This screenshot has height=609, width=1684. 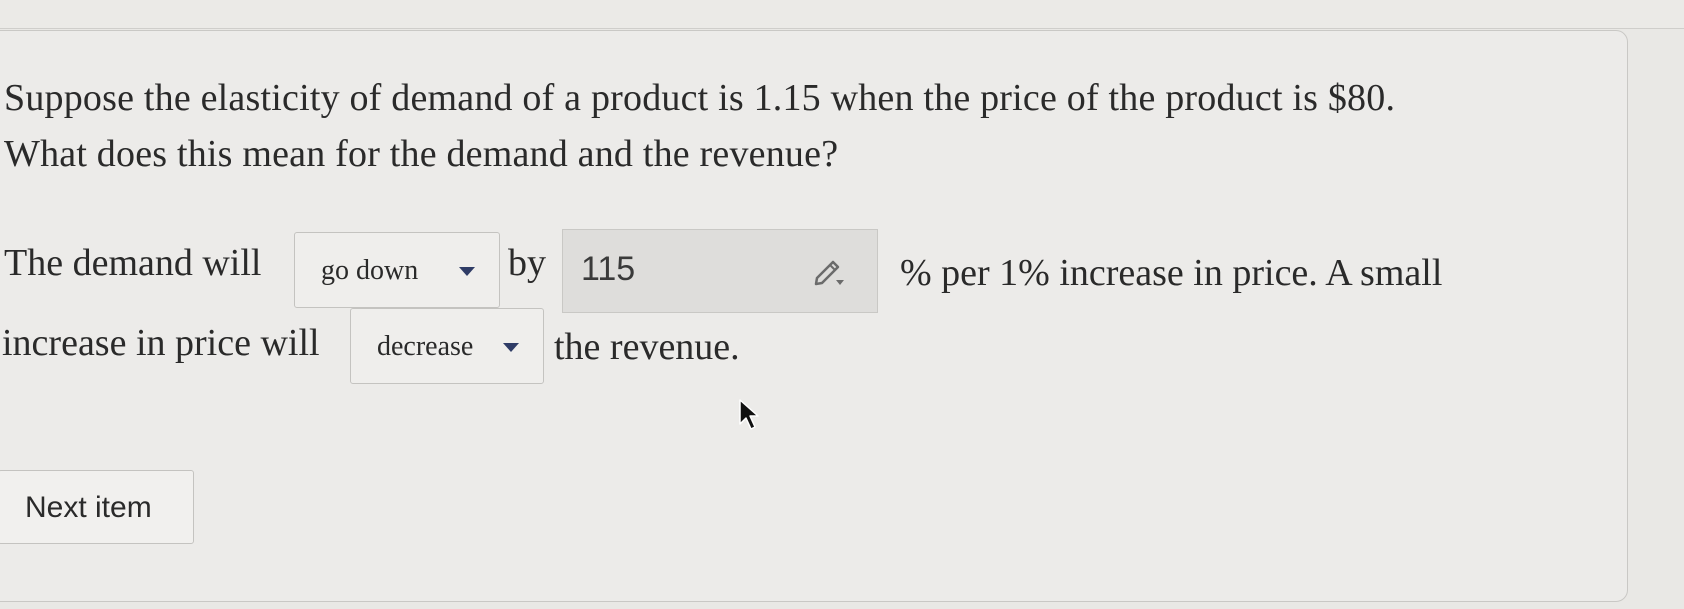 I want to click on percent-input: 115, so click(x=720, y=271).